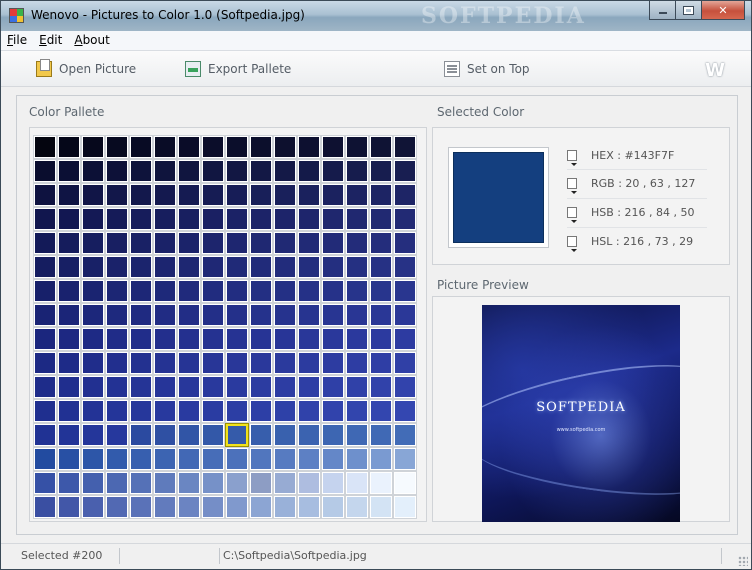  Describe the element at coordinates (572, 214) in the screenshot. I see `copy-hsb-icon` at that location.